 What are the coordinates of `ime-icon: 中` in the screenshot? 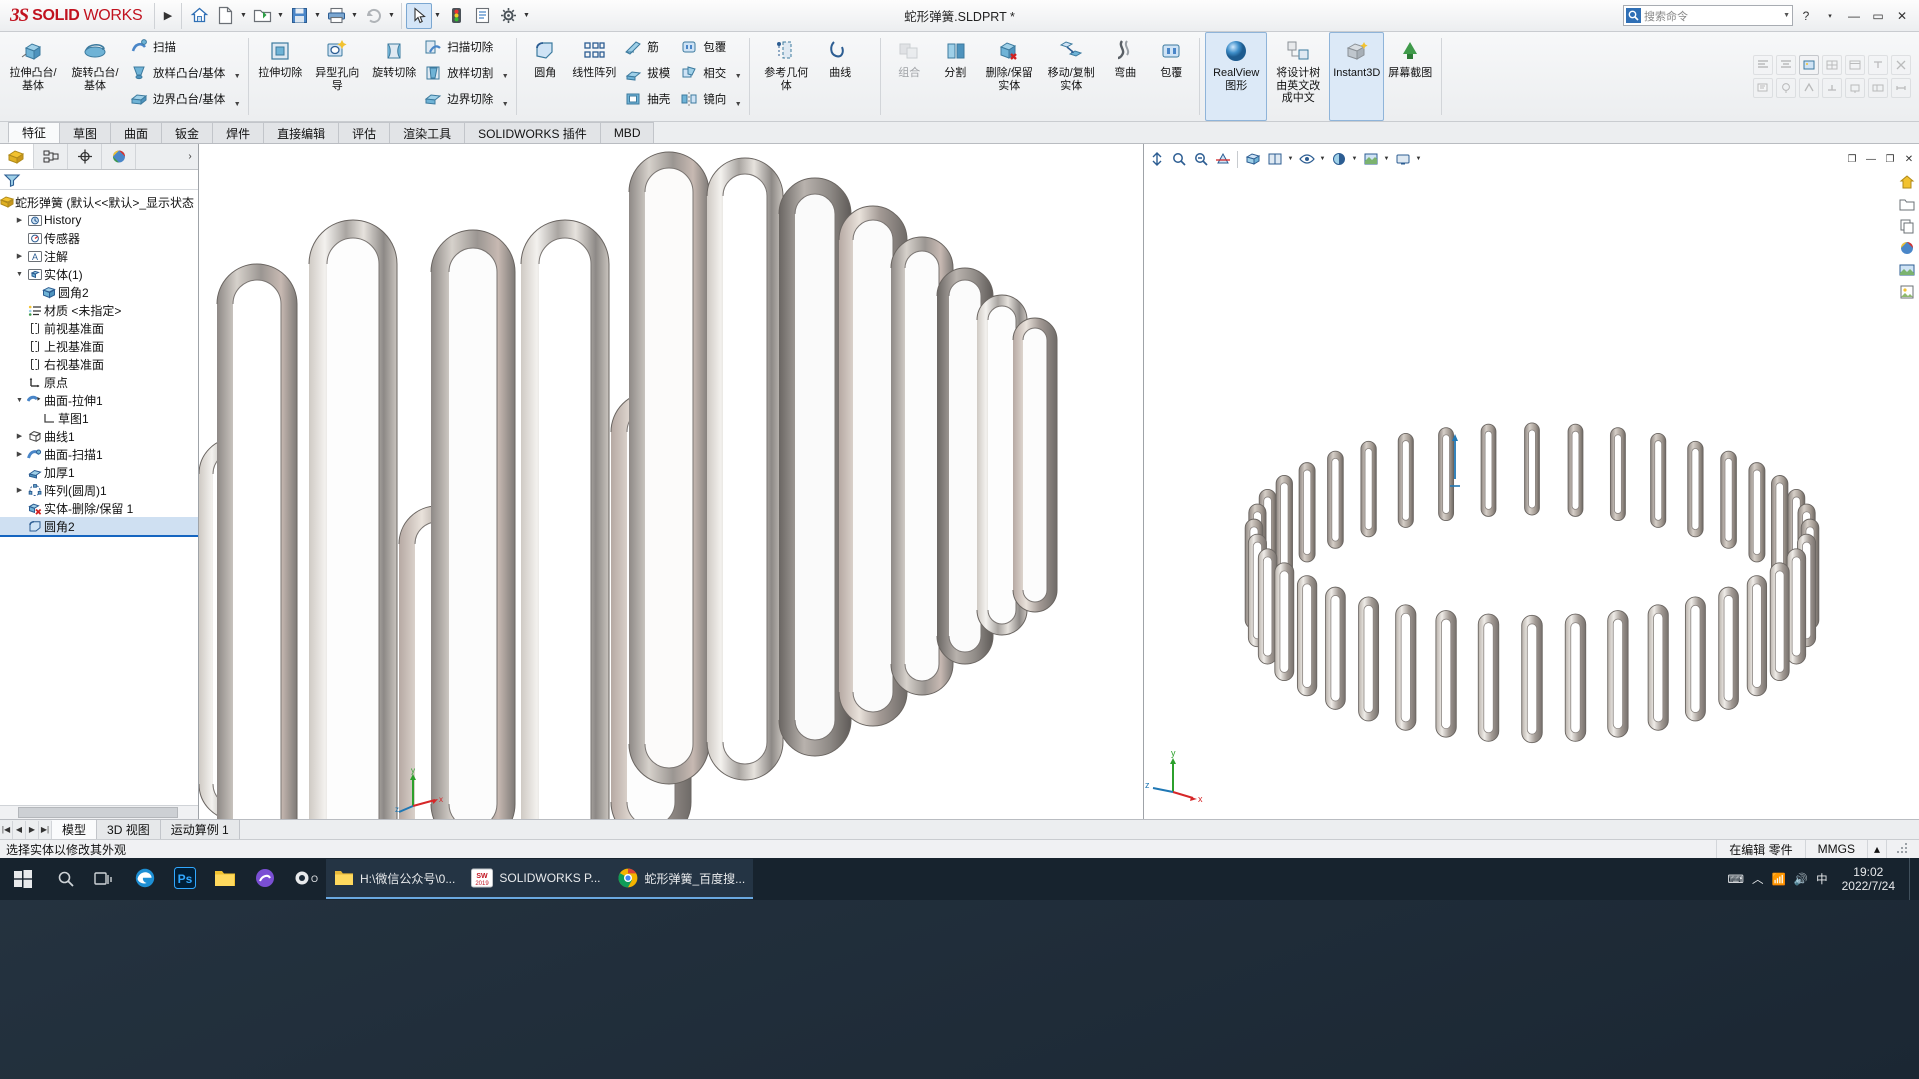 It's located at (1822, 879).